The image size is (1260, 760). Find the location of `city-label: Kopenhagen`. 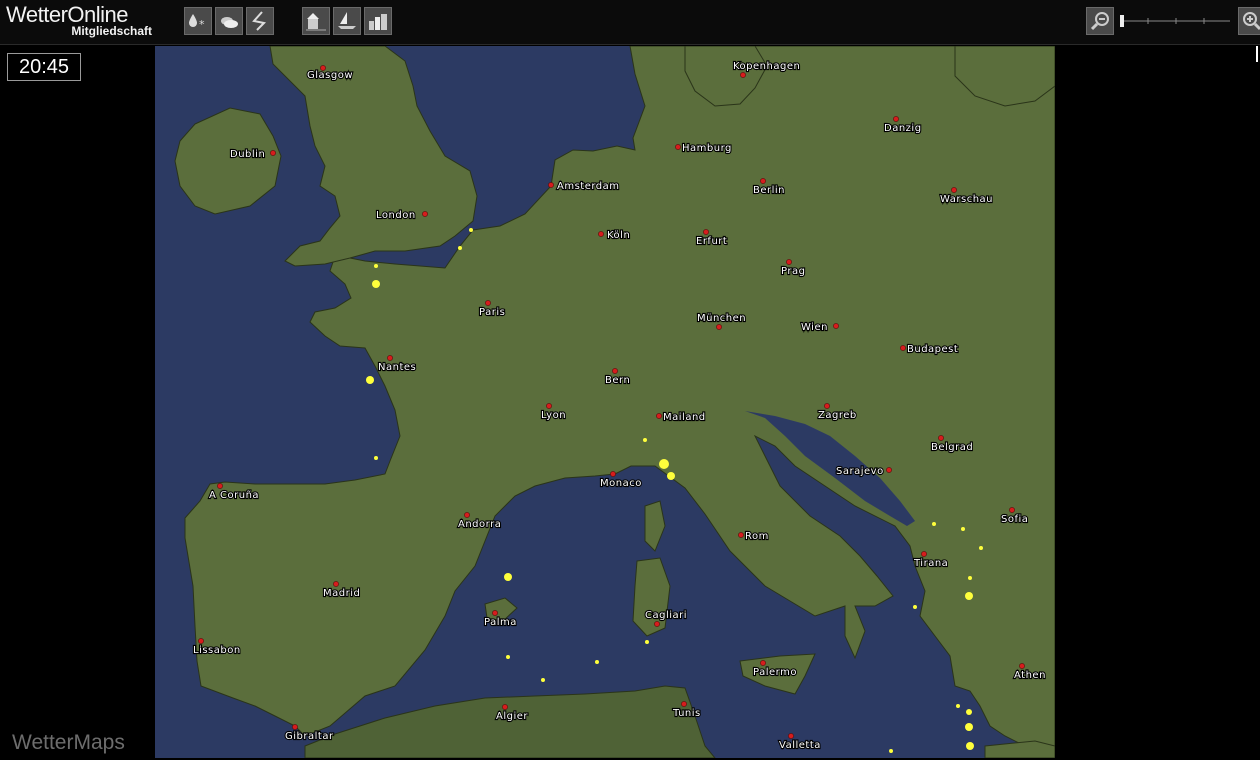

city-label: Kopenhagen is located at coordinates (766, 66).